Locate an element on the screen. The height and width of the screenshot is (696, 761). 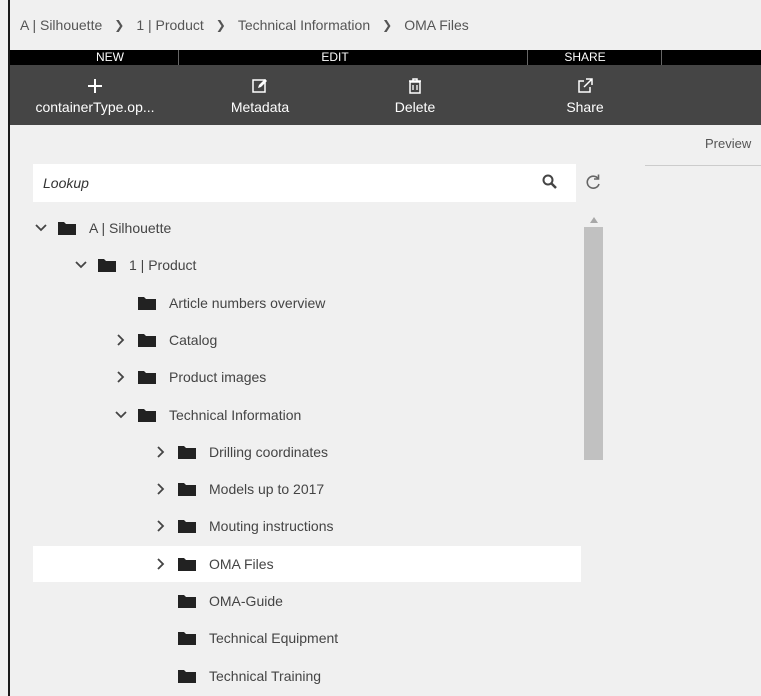
tree-item-label: OMA Files is located at coordinates (241, 563).